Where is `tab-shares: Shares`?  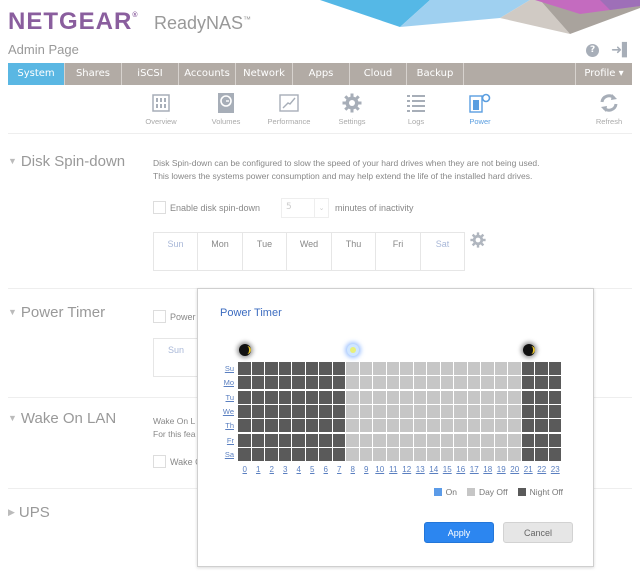 tab-shares: Shares is located at coordinates (93, 74).